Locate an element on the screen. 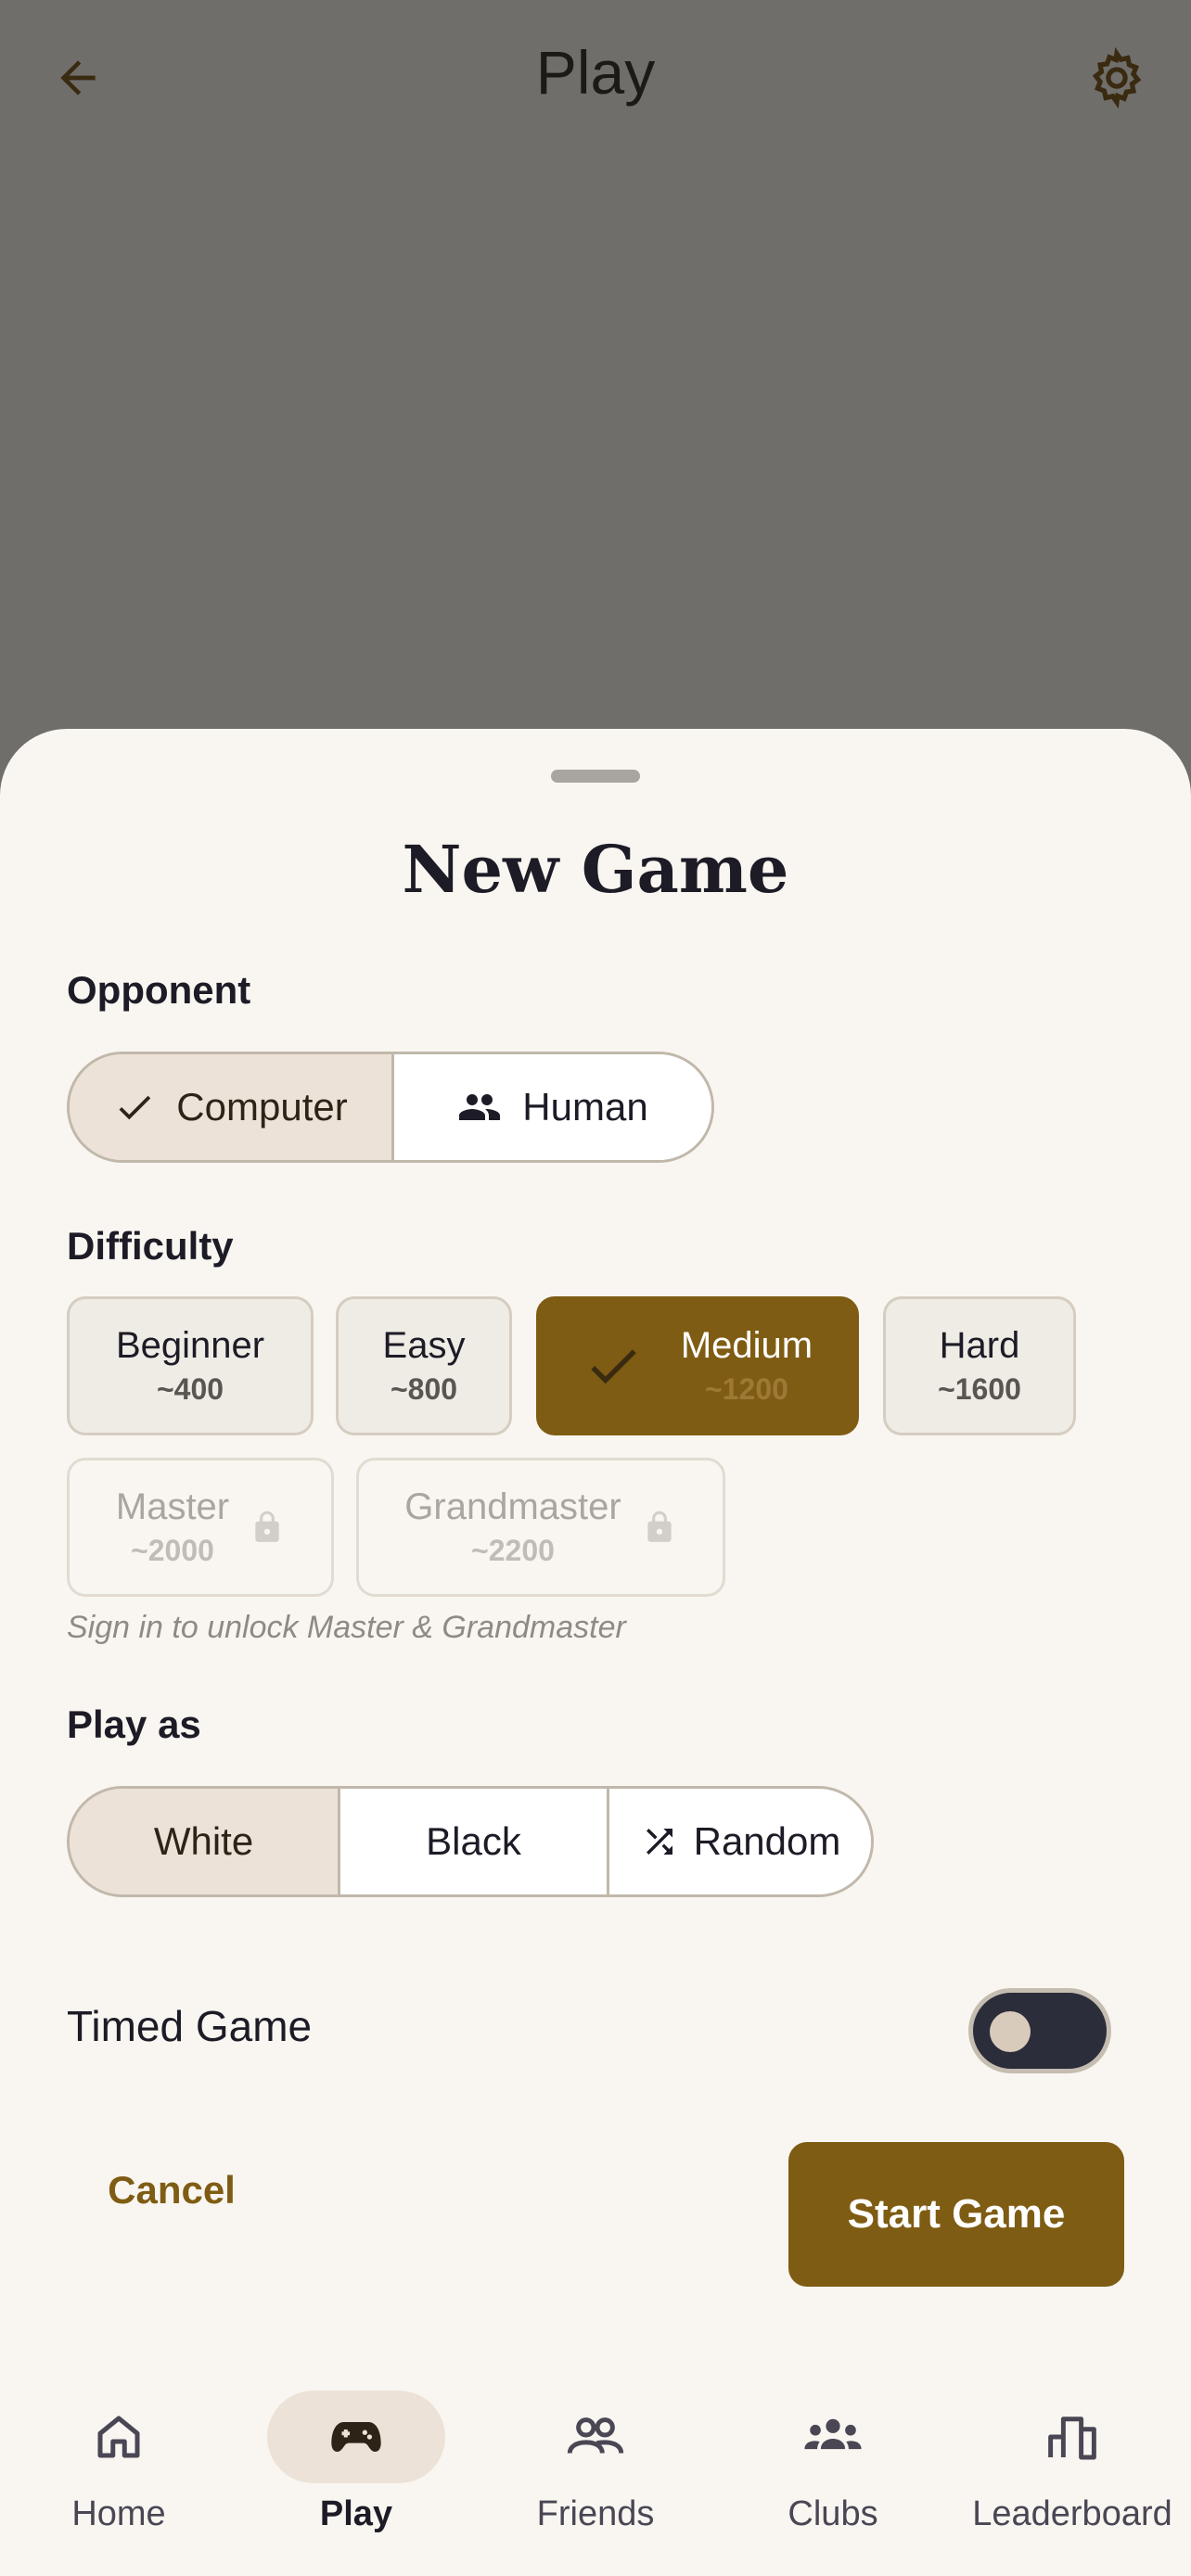 This screenshot has width=1191, height=2576. difficulty-label: Difficulty is located at coordinates (151, 1246).